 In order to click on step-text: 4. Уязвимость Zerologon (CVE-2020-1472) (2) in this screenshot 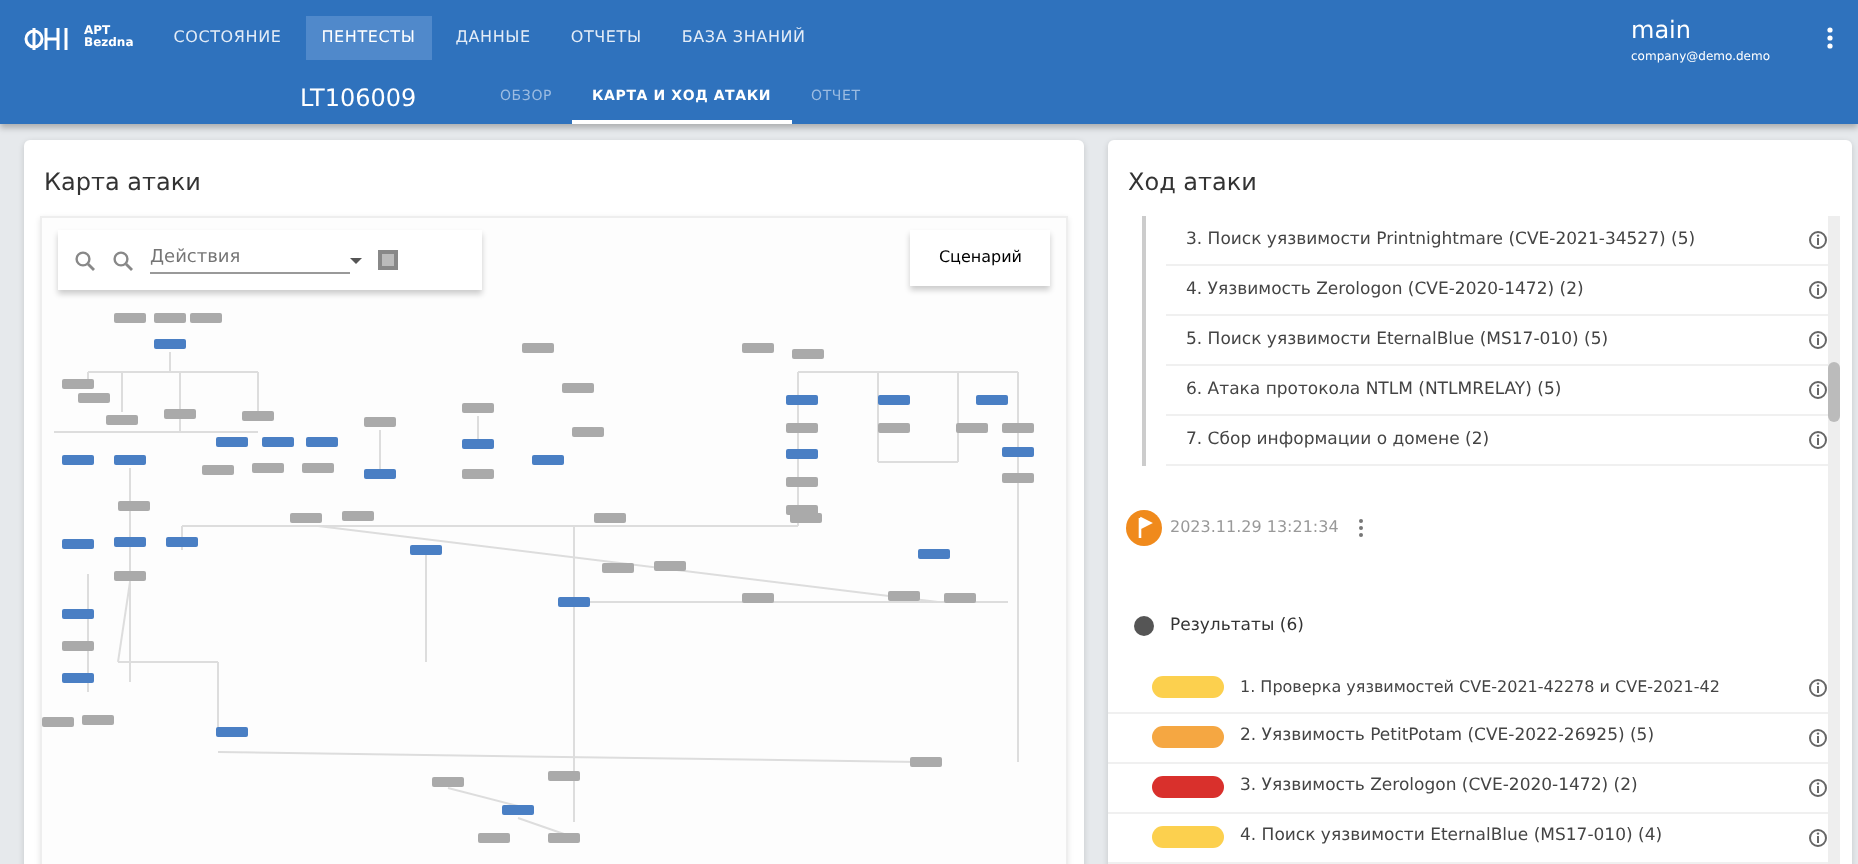, I will do `click(1385, 290)`.